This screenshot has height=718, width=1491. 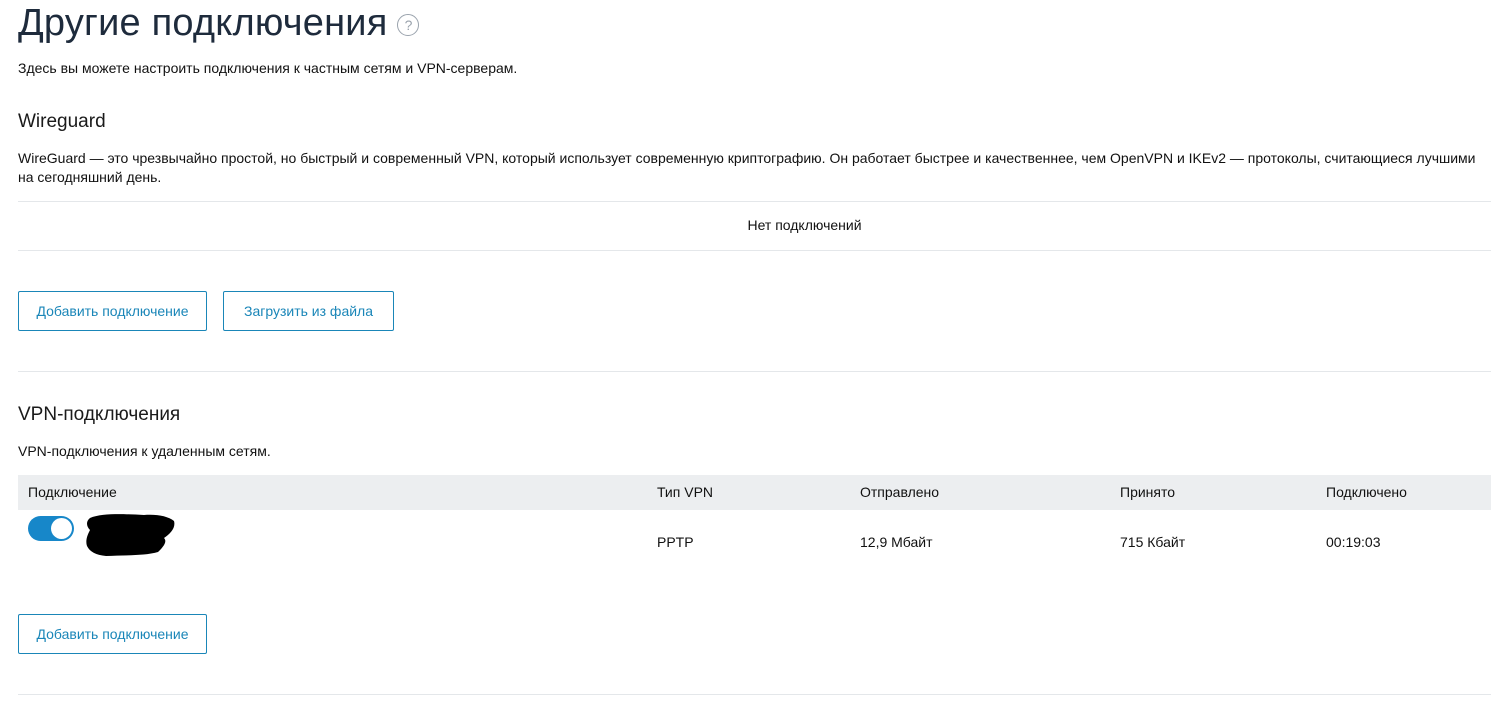 What do you see at coordinates (804, 225) in the screenshot?
I see `wireguard-empty-message: Нет подключений` at bounding box center [804, 225].